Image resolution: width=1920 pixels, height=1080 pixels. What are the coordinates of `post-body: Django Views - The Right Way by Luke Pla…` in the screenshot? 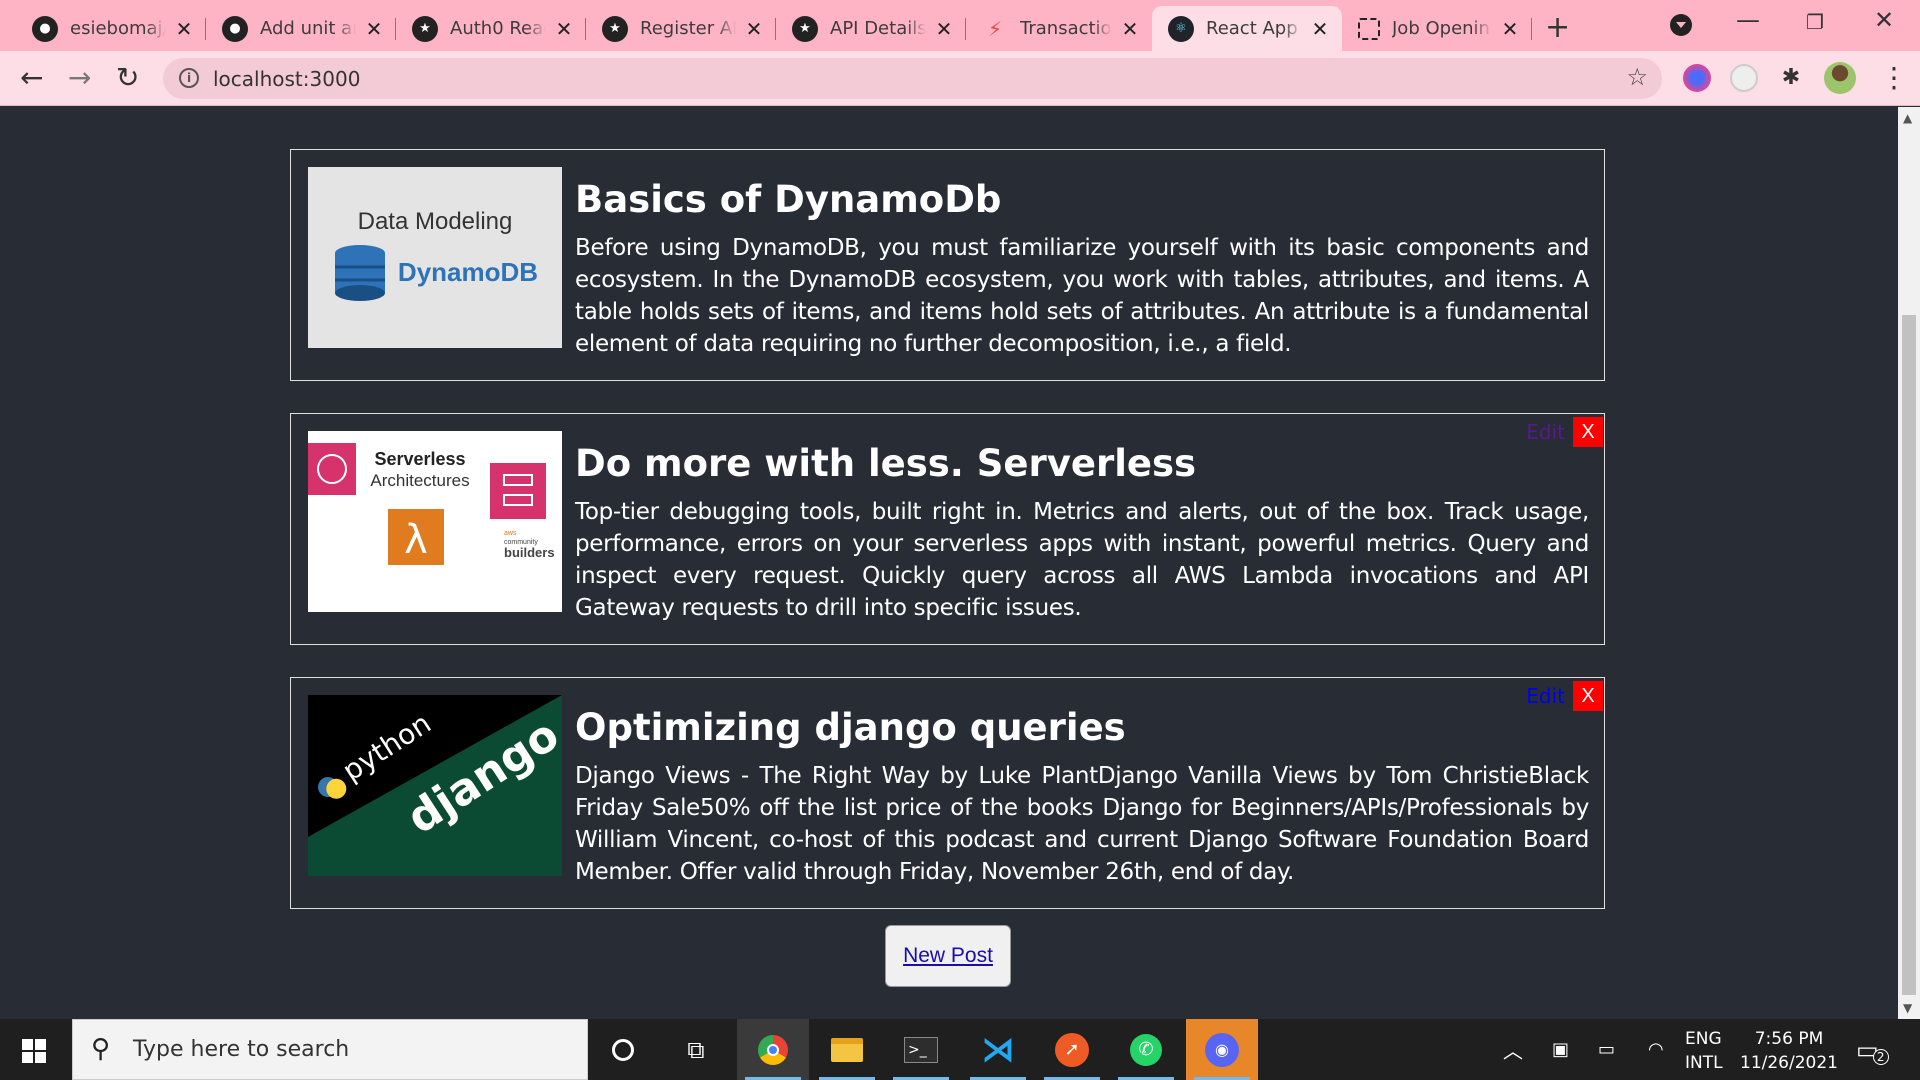 It's located at (1082, 824).